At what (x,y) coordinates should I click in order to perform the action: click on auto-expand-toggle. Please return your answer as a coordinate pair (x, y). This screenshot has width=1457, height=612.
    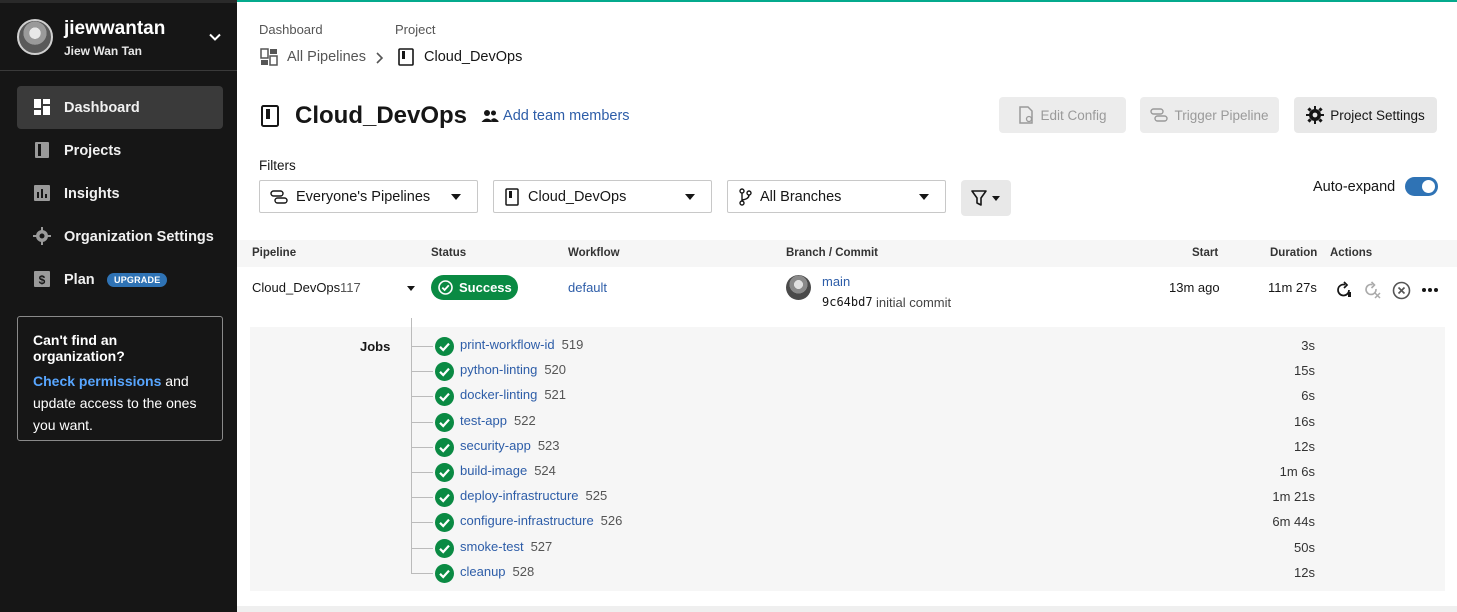
    Looking at the image, I should click on (1421, 186).